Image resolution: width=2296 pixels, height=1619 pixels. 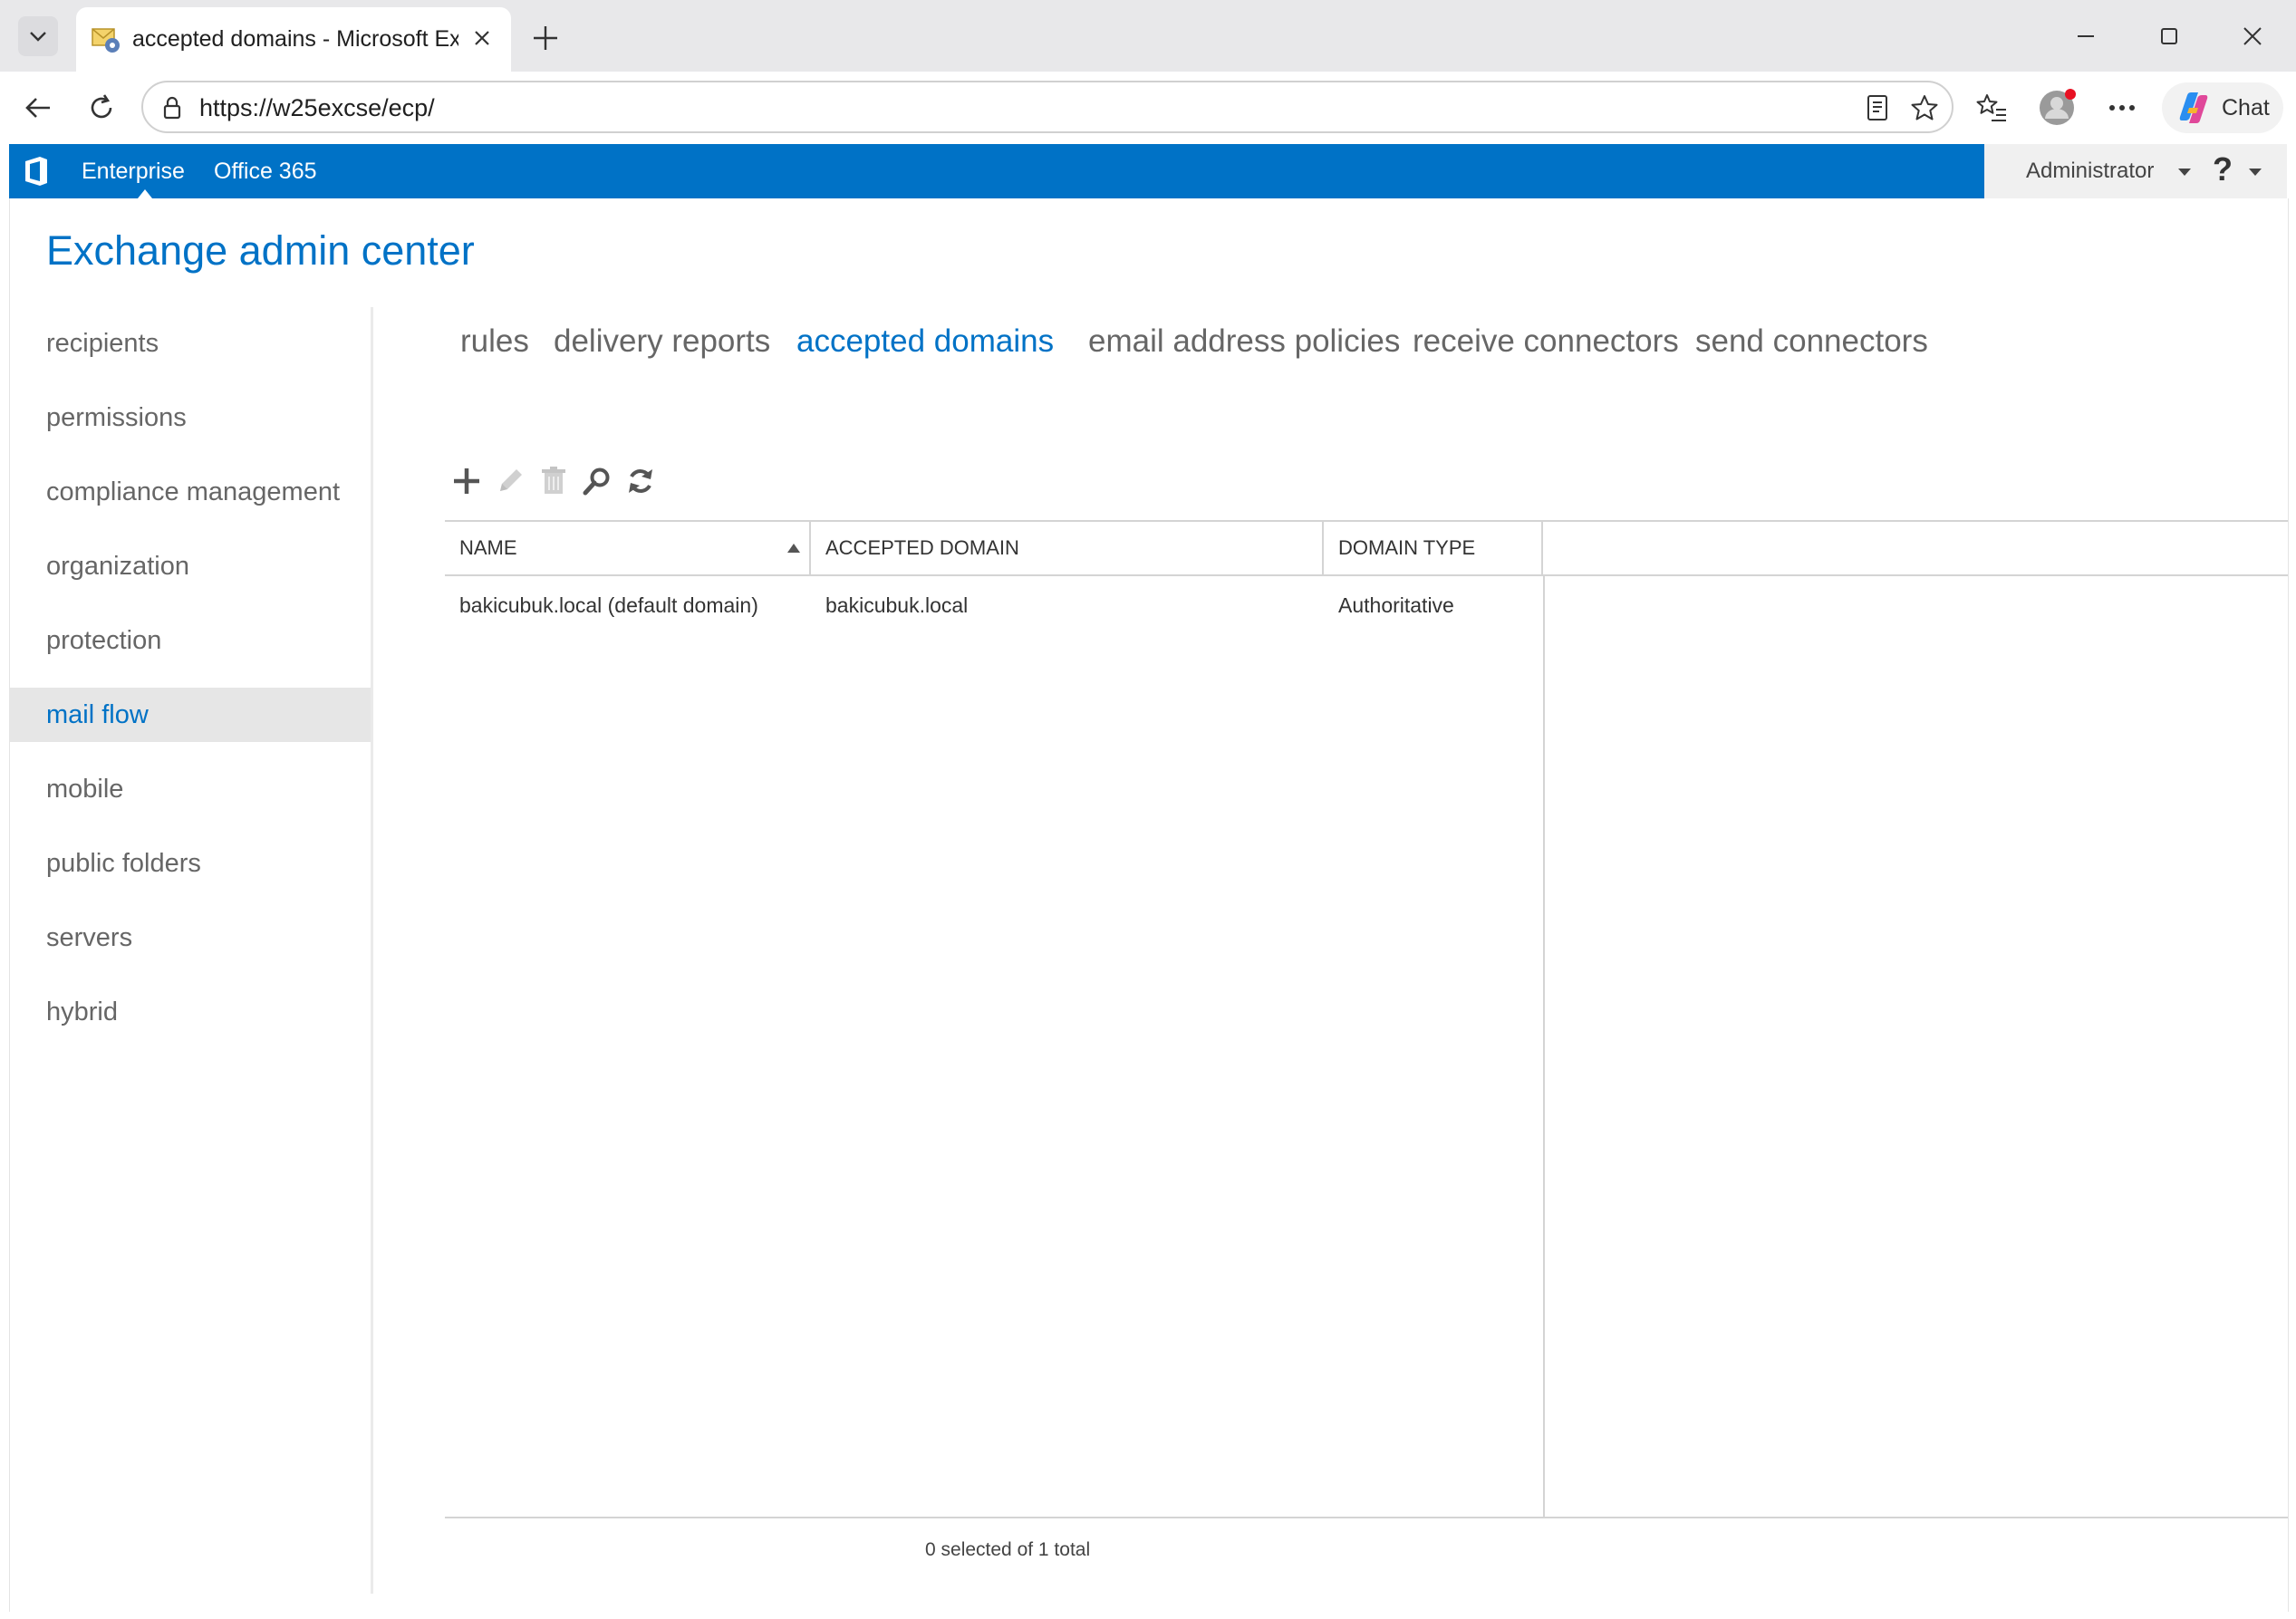 What do you see at coordinates (1433, 548) in the screenshot?
I see `column-header-domain-type: DOMAIN TYPE` at bounding box center [1433, 548].